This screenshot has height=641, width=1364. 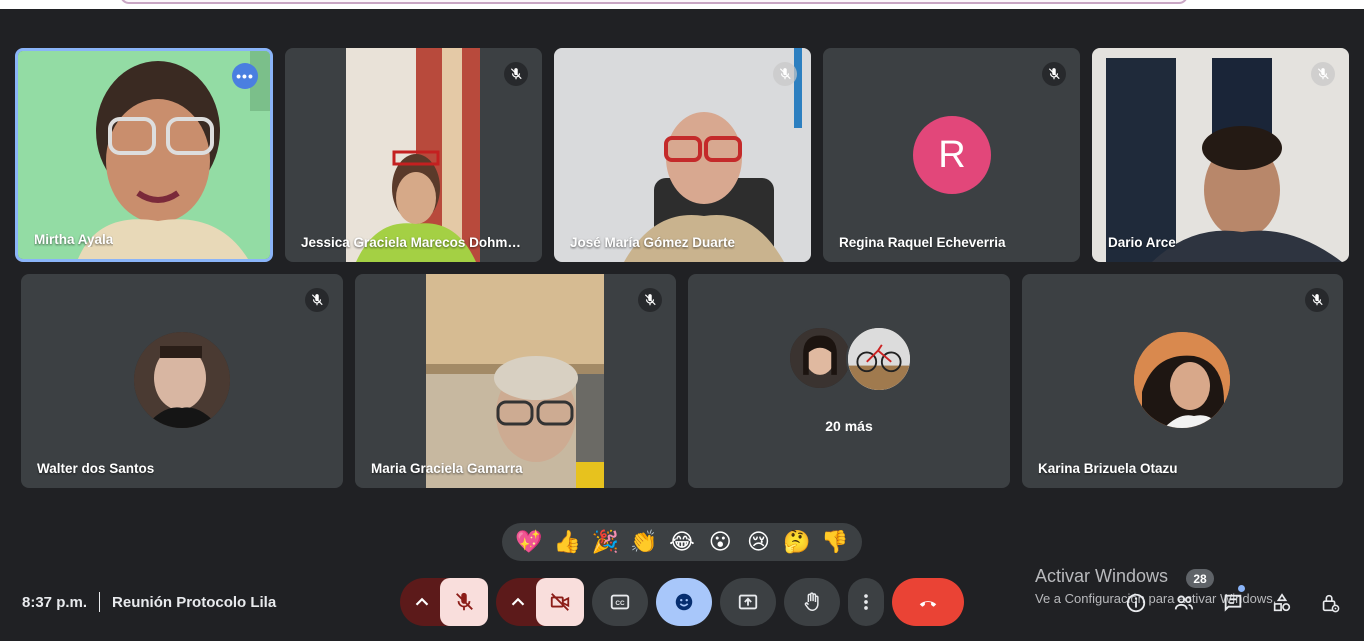 What do you see at coordinates (1108, 468) in the screenshot?
I see `participant-name: Karina Brizuela Otazu` at bounding box center [1108, 468].